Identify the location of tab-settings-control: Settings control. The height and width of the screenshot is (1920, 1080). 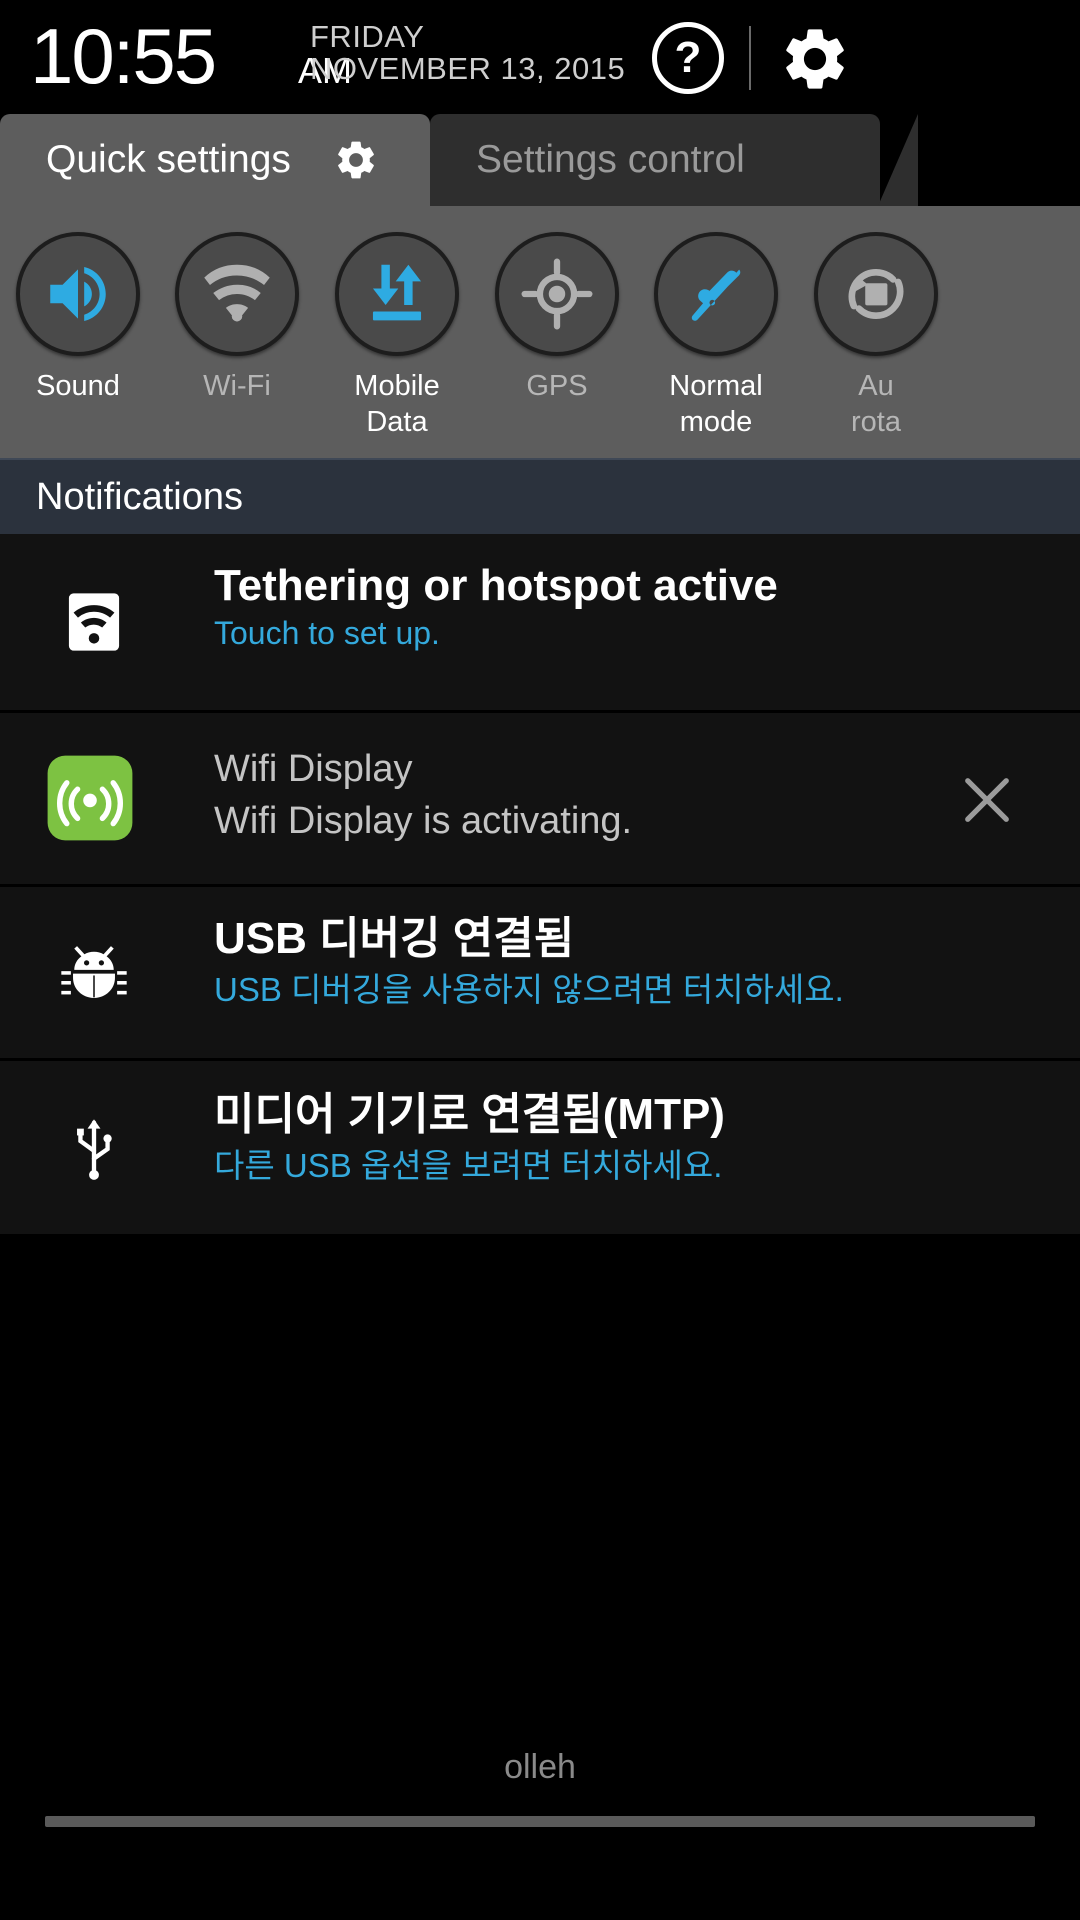
(674, 160).